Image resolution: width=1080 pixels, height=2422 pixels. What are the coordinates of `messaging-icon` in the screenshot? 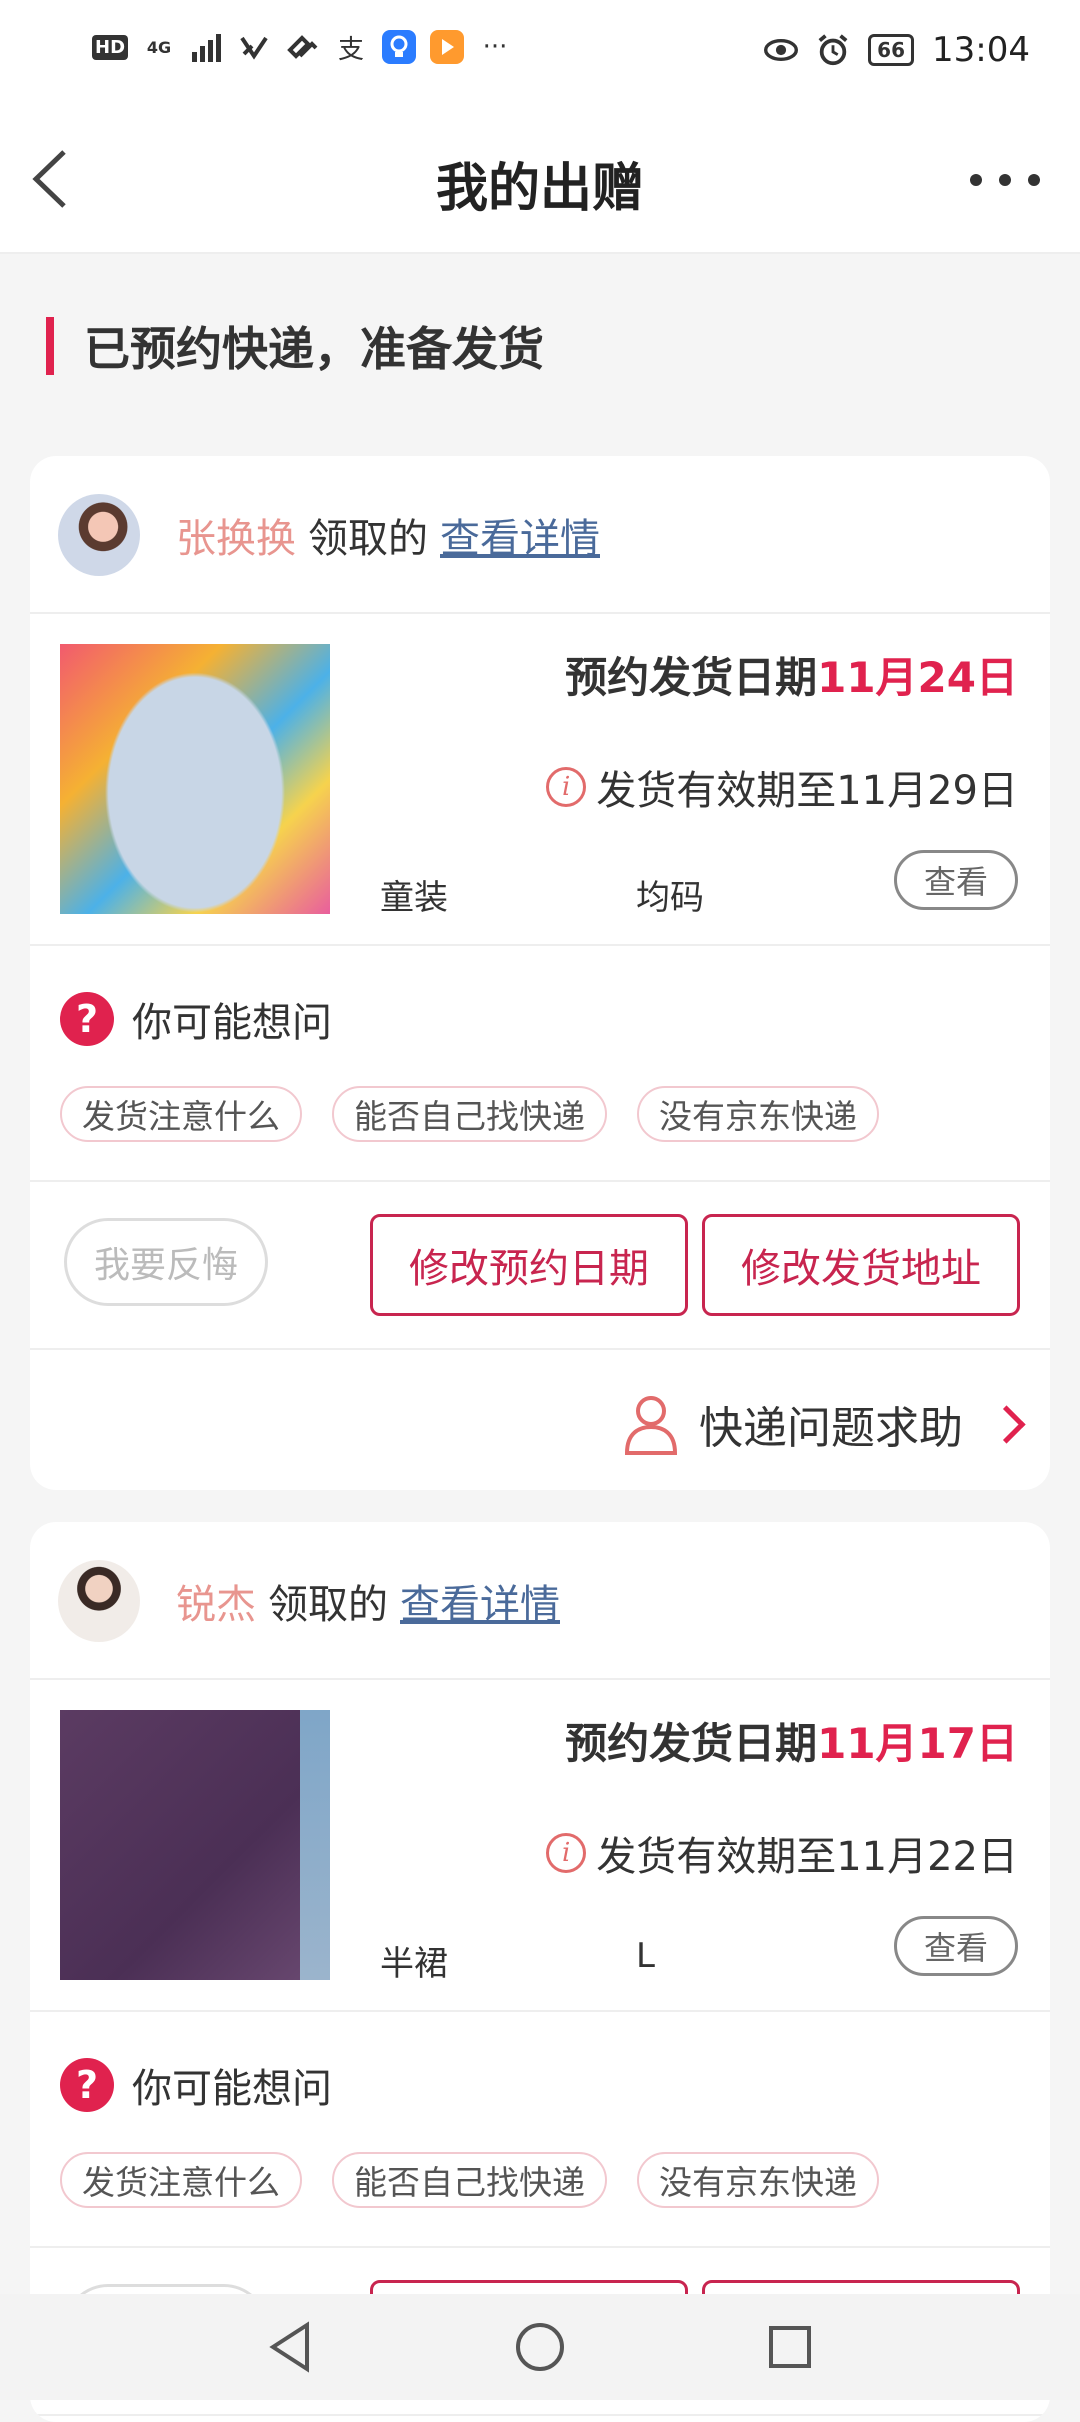 It's located at (255, 47).